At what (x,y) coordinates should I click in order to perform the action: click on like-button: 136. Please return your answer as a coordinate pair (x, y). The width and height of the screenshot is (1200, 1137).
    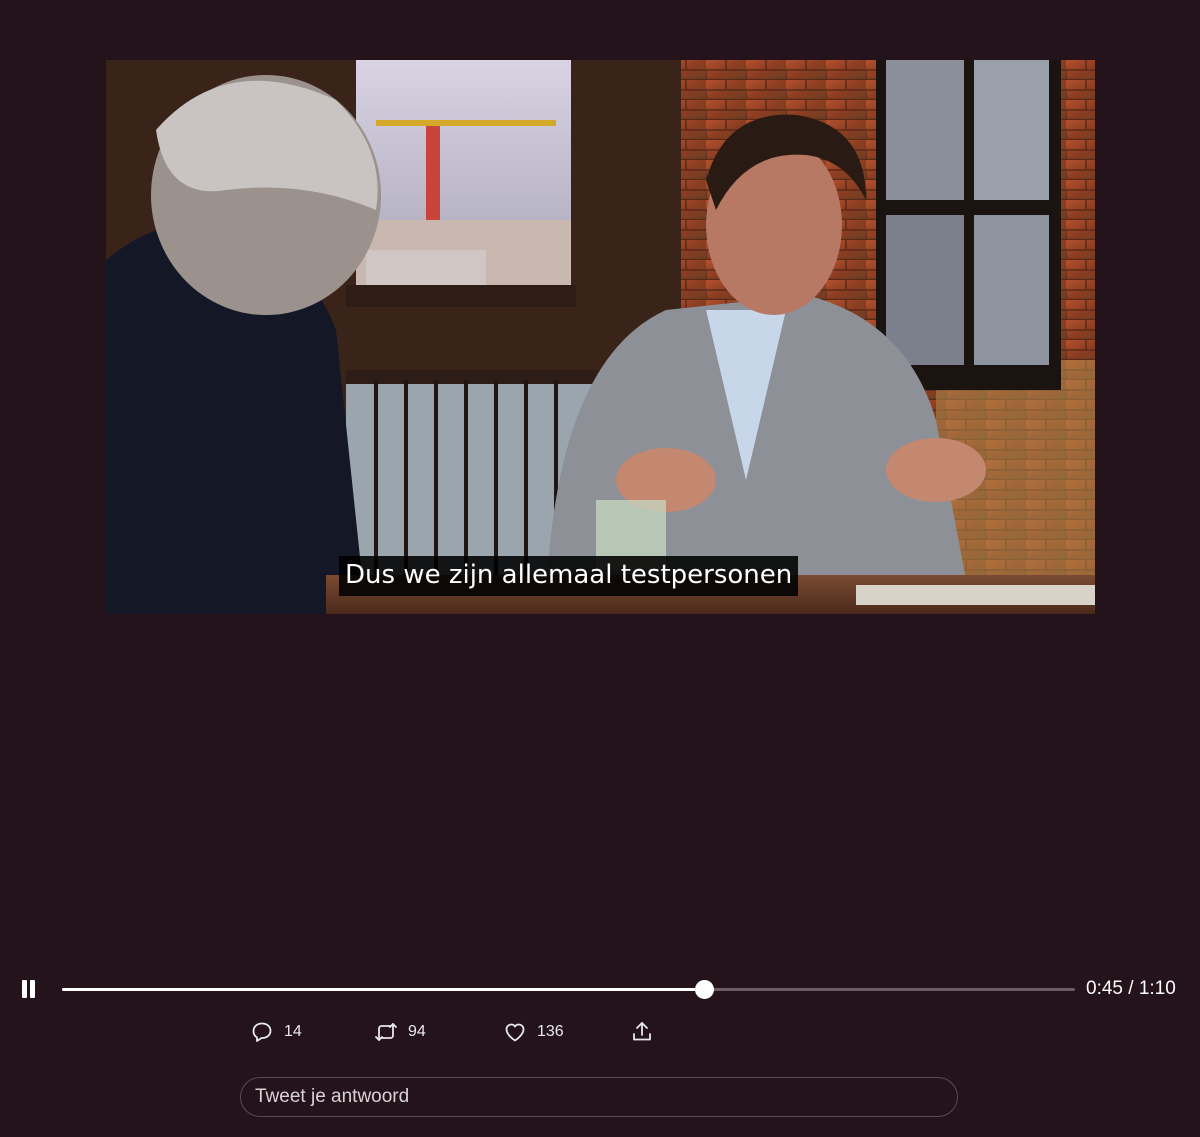
    Looking at the image, I should click on (533, 1032).